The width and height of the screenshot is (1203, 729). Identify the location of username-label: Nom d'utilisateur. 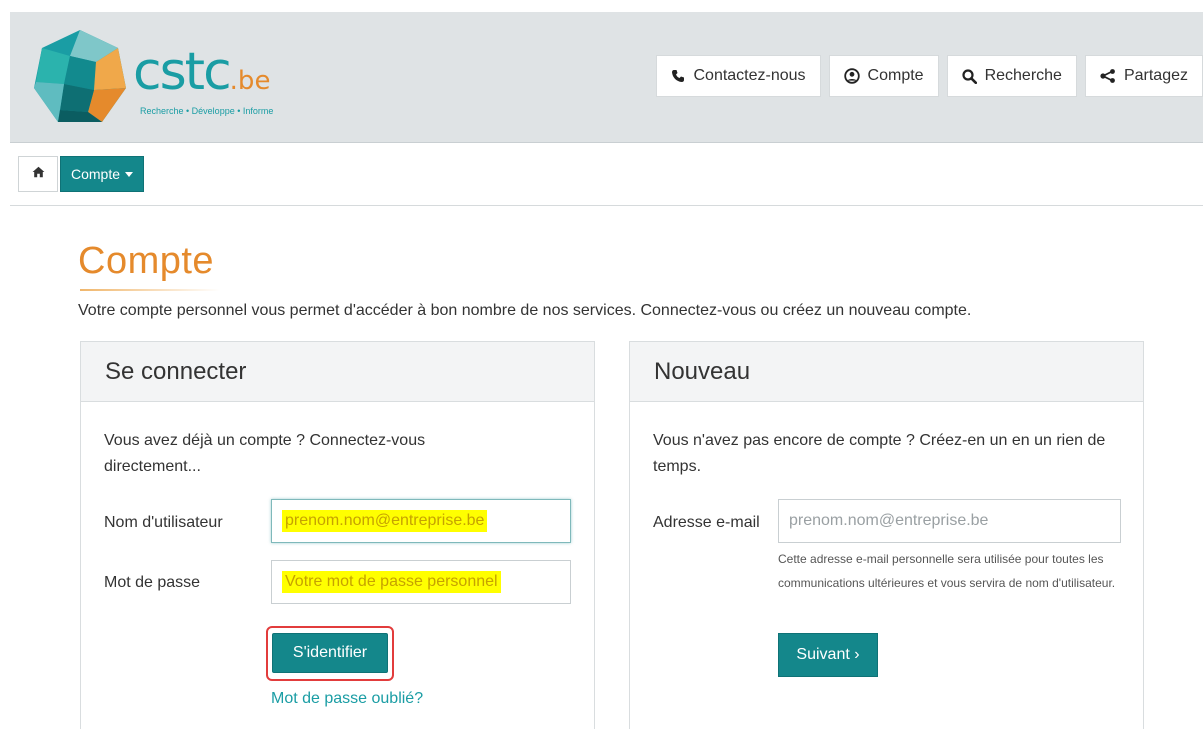
(163, 522).